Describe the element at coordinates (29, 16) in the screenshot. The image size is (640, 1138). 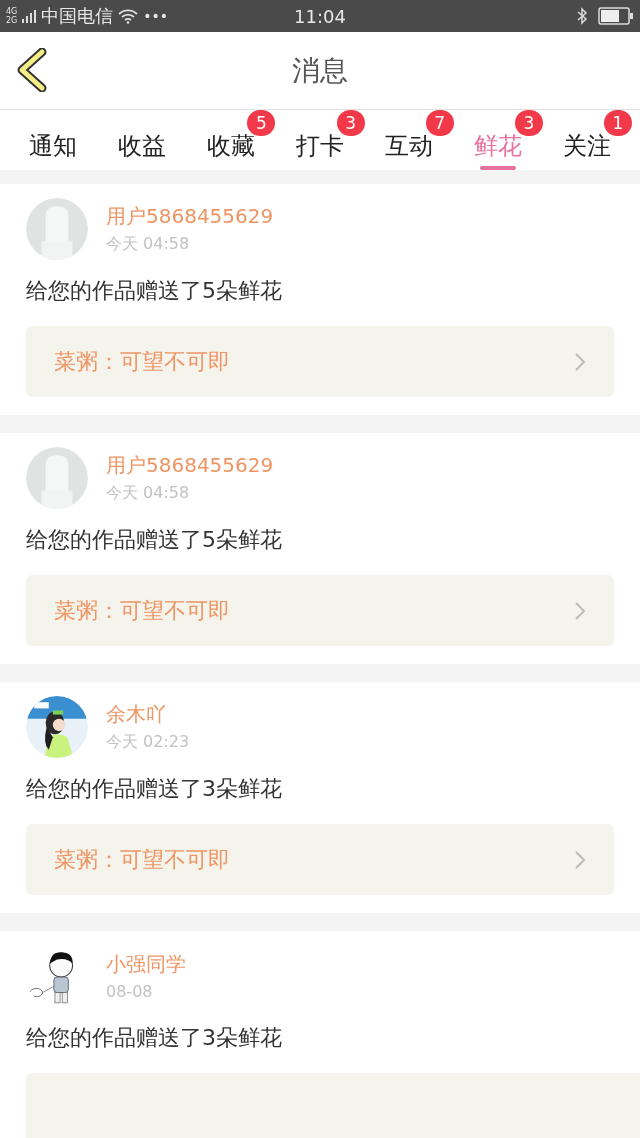
I see `signal-icon` at that location.